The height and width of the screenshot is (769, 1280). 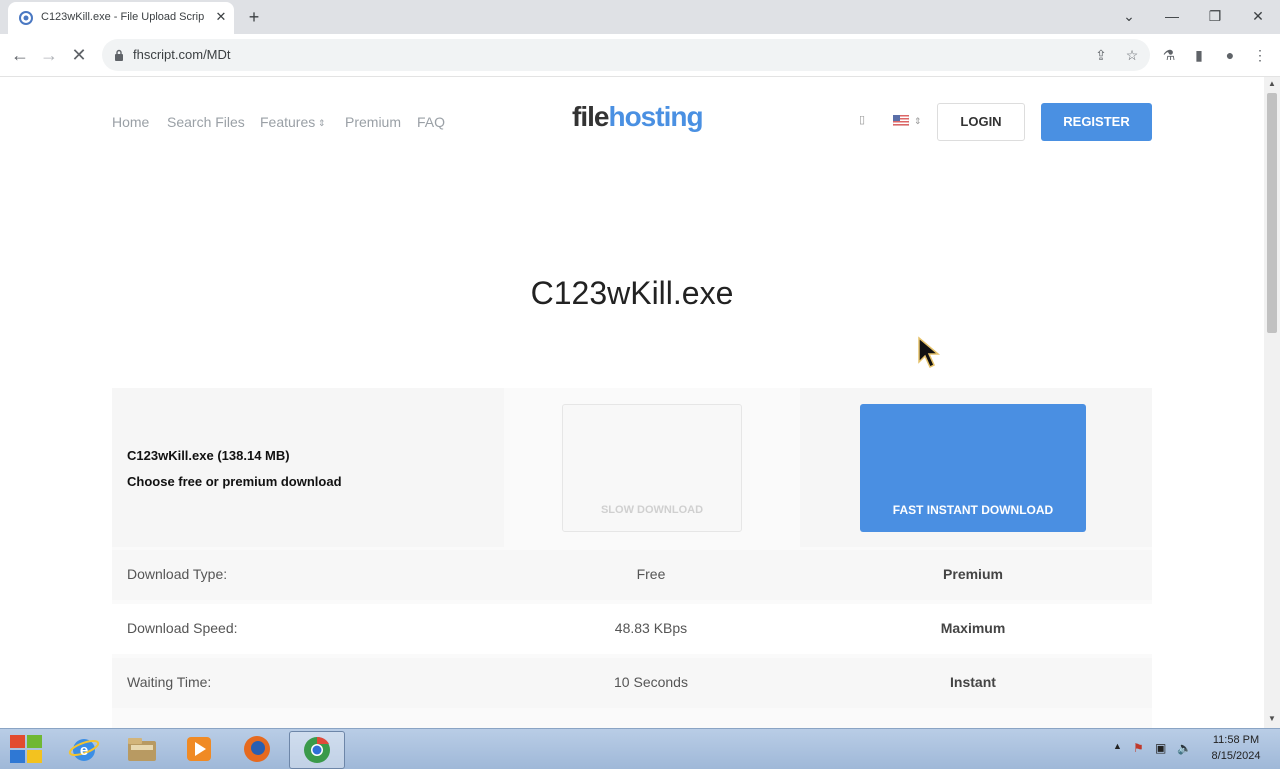 I want to click on clock-time: 11:58 PM, so click(x=1236, y=740).